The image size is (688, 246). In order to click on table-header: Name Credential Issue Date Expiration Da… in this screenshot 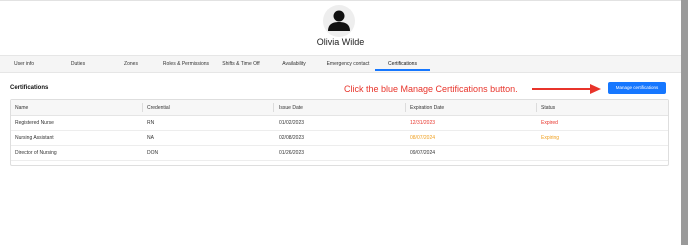, I will do `click(339, 108)`.